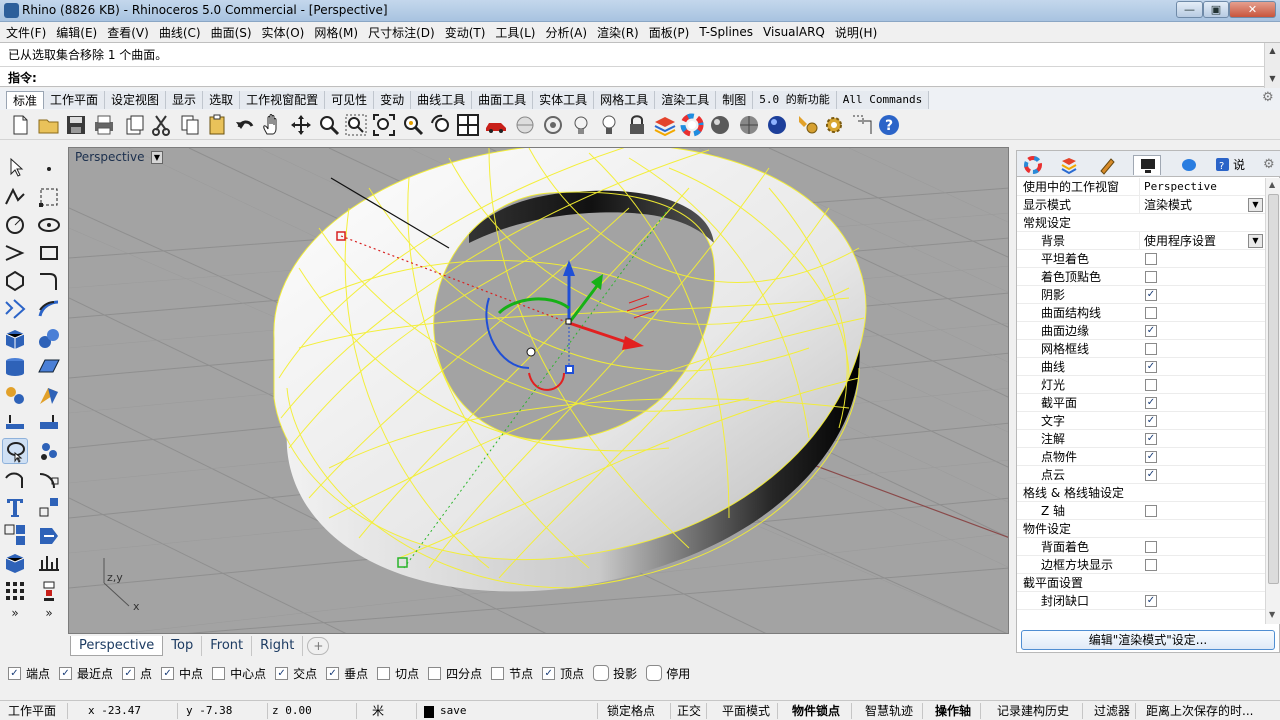 The width and height of the screenshot is (1280, 720). What do you see at coordinates (889, 125) in the screenshot?
I see `help-icon: ?` at bounding box center [889, 125].